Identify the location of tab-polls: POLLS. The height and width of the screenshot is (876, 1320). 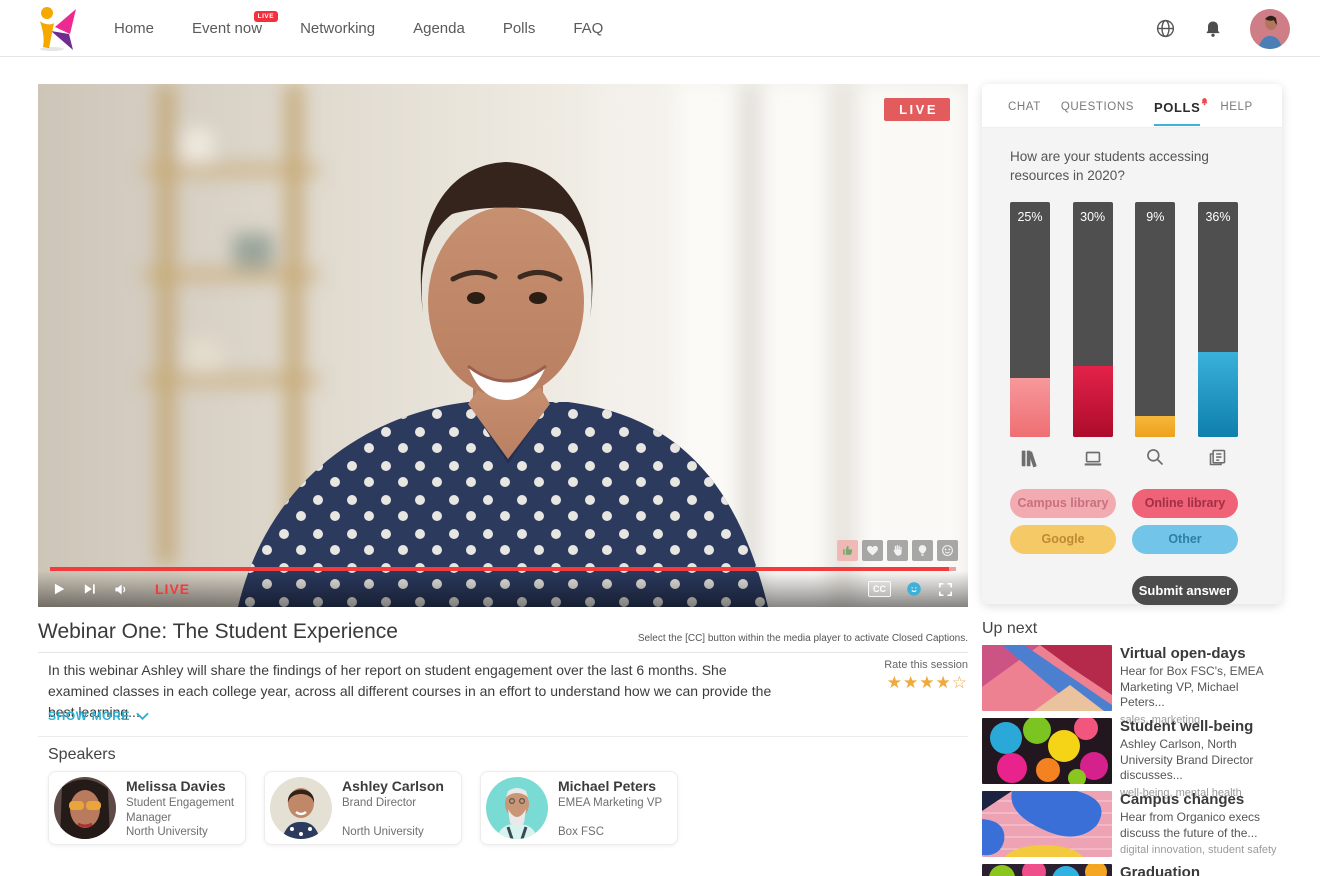
(1181, 106).